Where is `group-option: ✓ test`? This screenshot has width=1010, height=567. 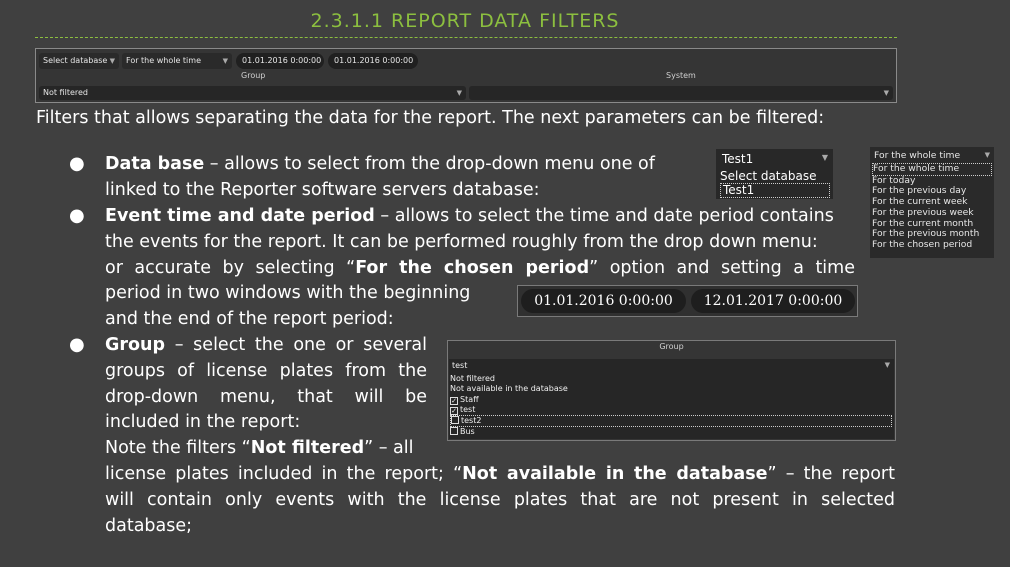 group-option: ✓ test is located at coordinates (671, 410).